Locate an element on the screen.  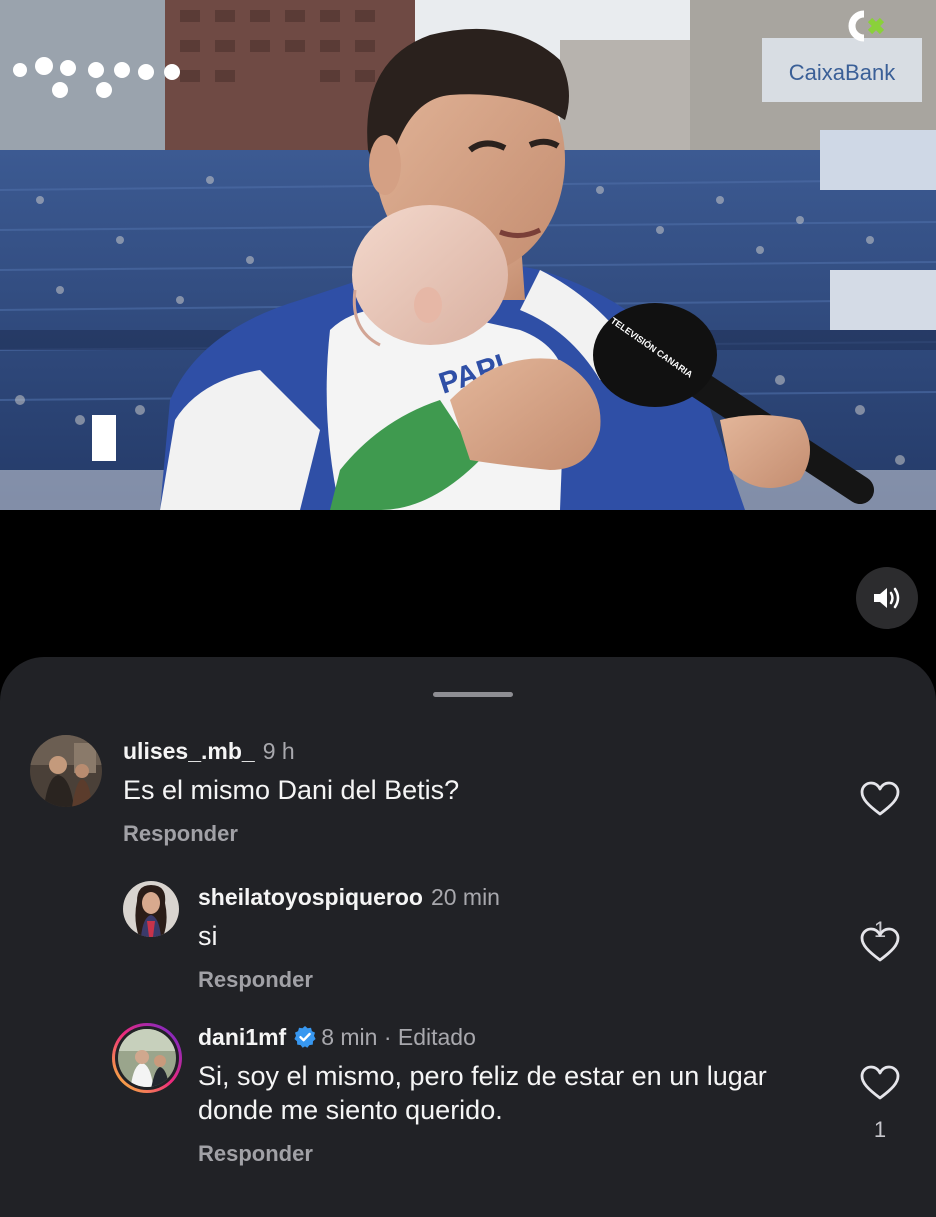
comment-reply-item: sheilatoyospiqueroo 20 min si Responder is located at coordinates (468, 951).